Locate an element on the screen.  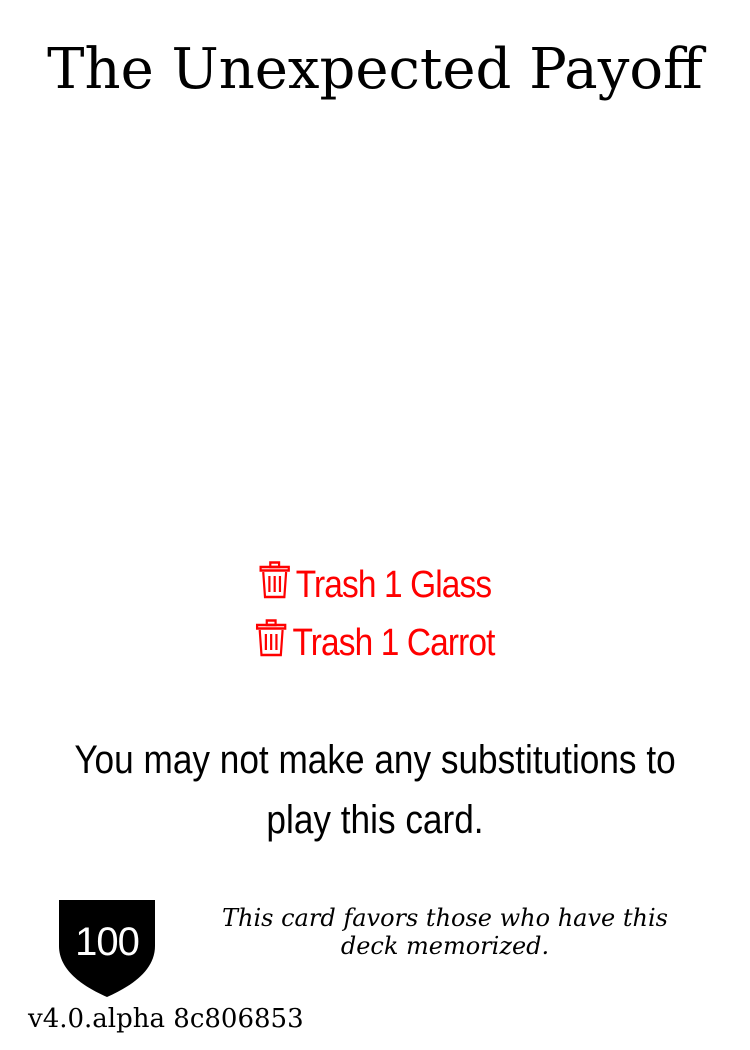
cost-text: Trash 1 Carrot is located at coordinates (393, 642).